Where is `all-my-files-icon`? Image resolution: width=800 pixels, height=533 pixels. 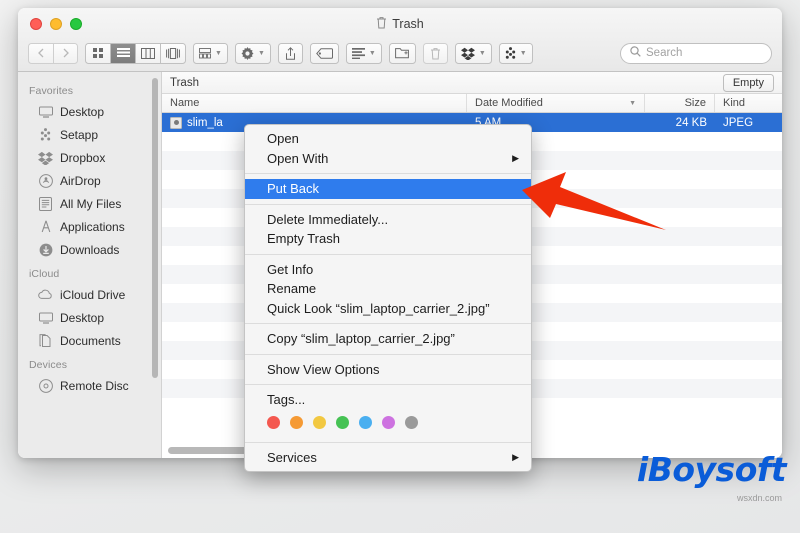
all-my-files-icon is located at coordinates (45, 203).